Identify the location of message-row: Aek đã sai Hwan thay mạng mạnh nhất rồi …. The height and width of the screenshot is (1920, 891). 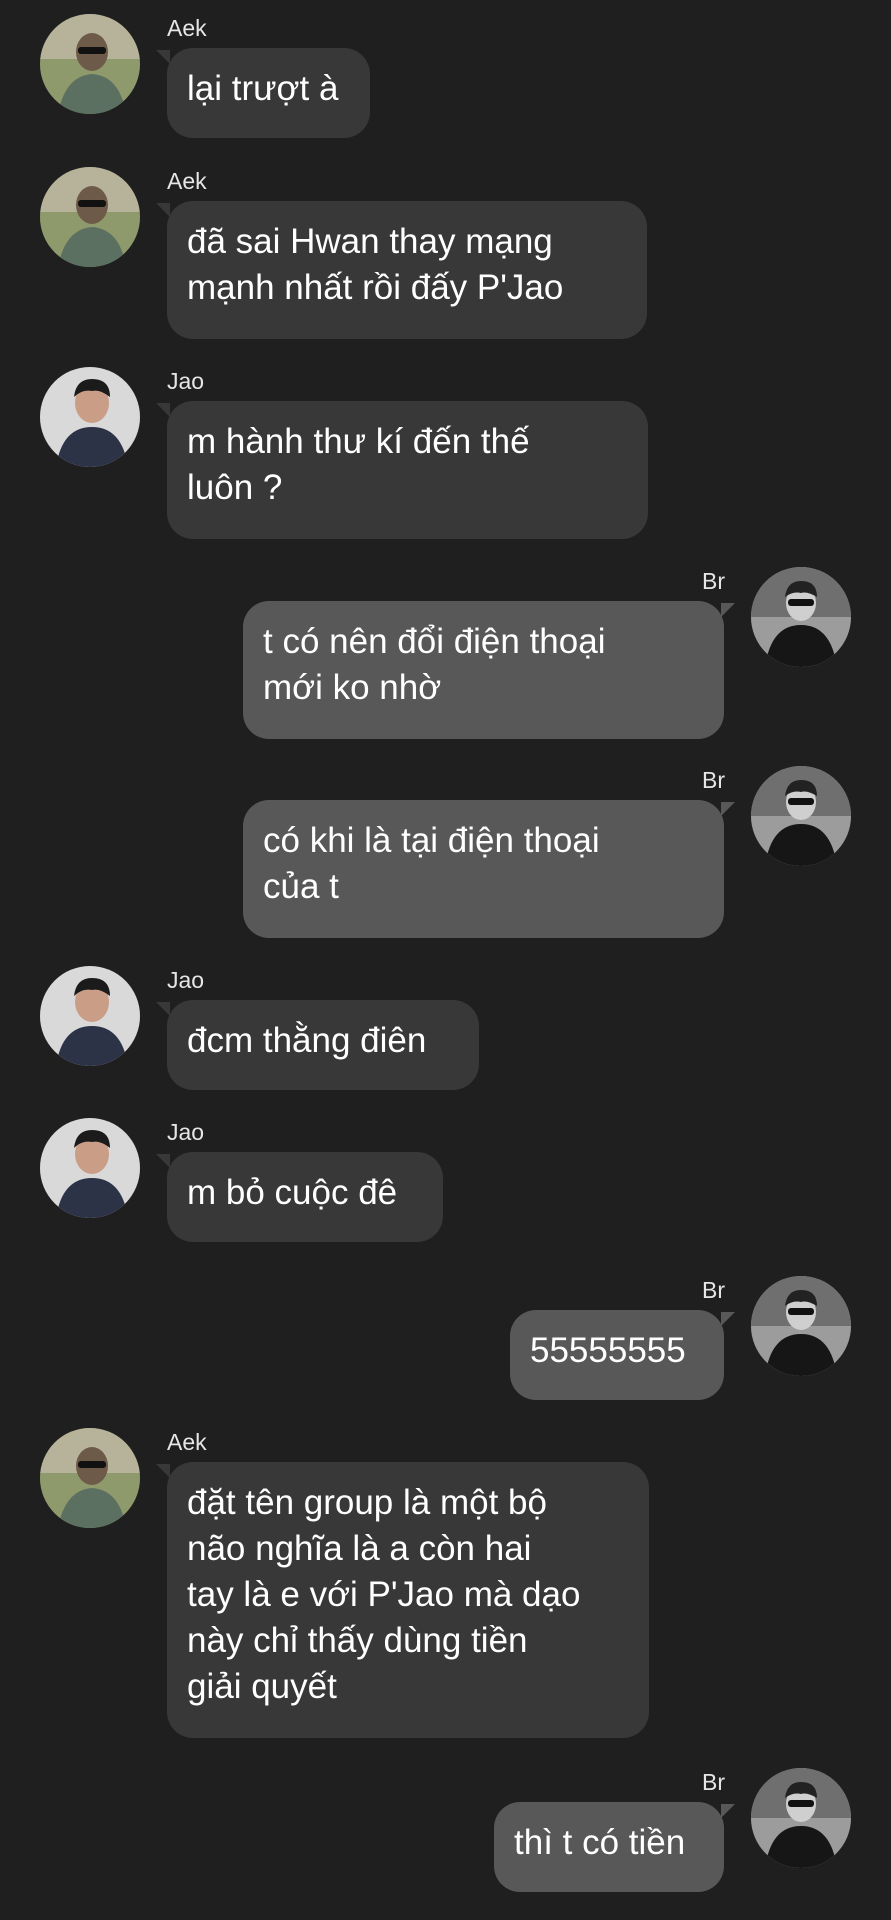
(445, 253).